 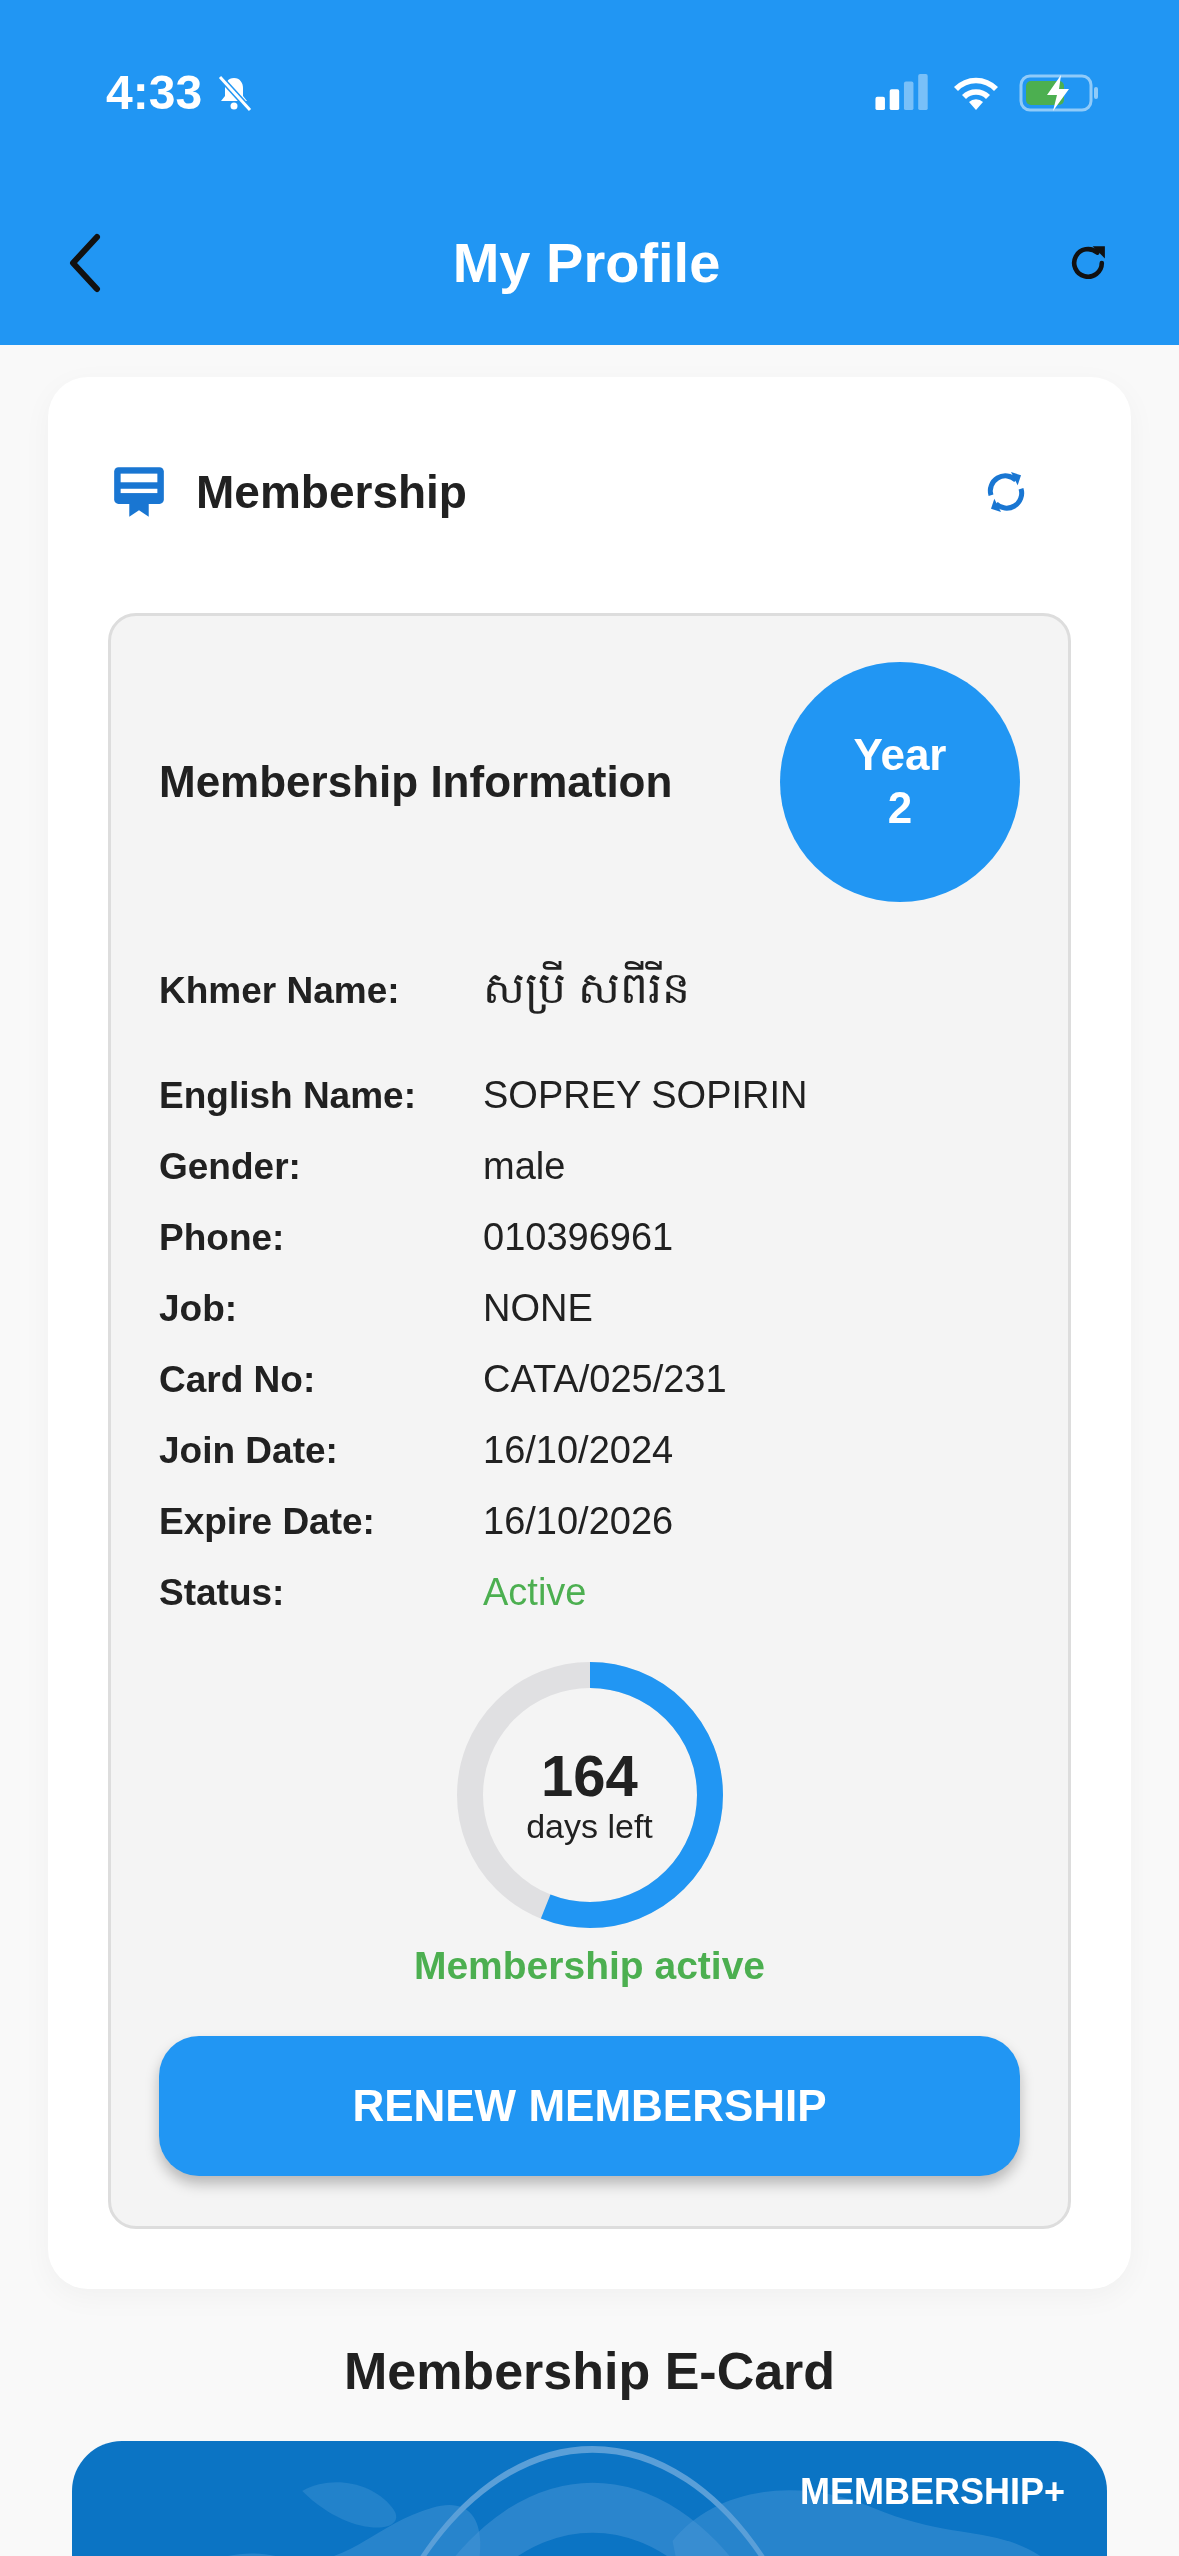 What do you see at coordinates (331, 492) in the screenshot?
I see `section-title: Membership` at bounding box center [331, 492].